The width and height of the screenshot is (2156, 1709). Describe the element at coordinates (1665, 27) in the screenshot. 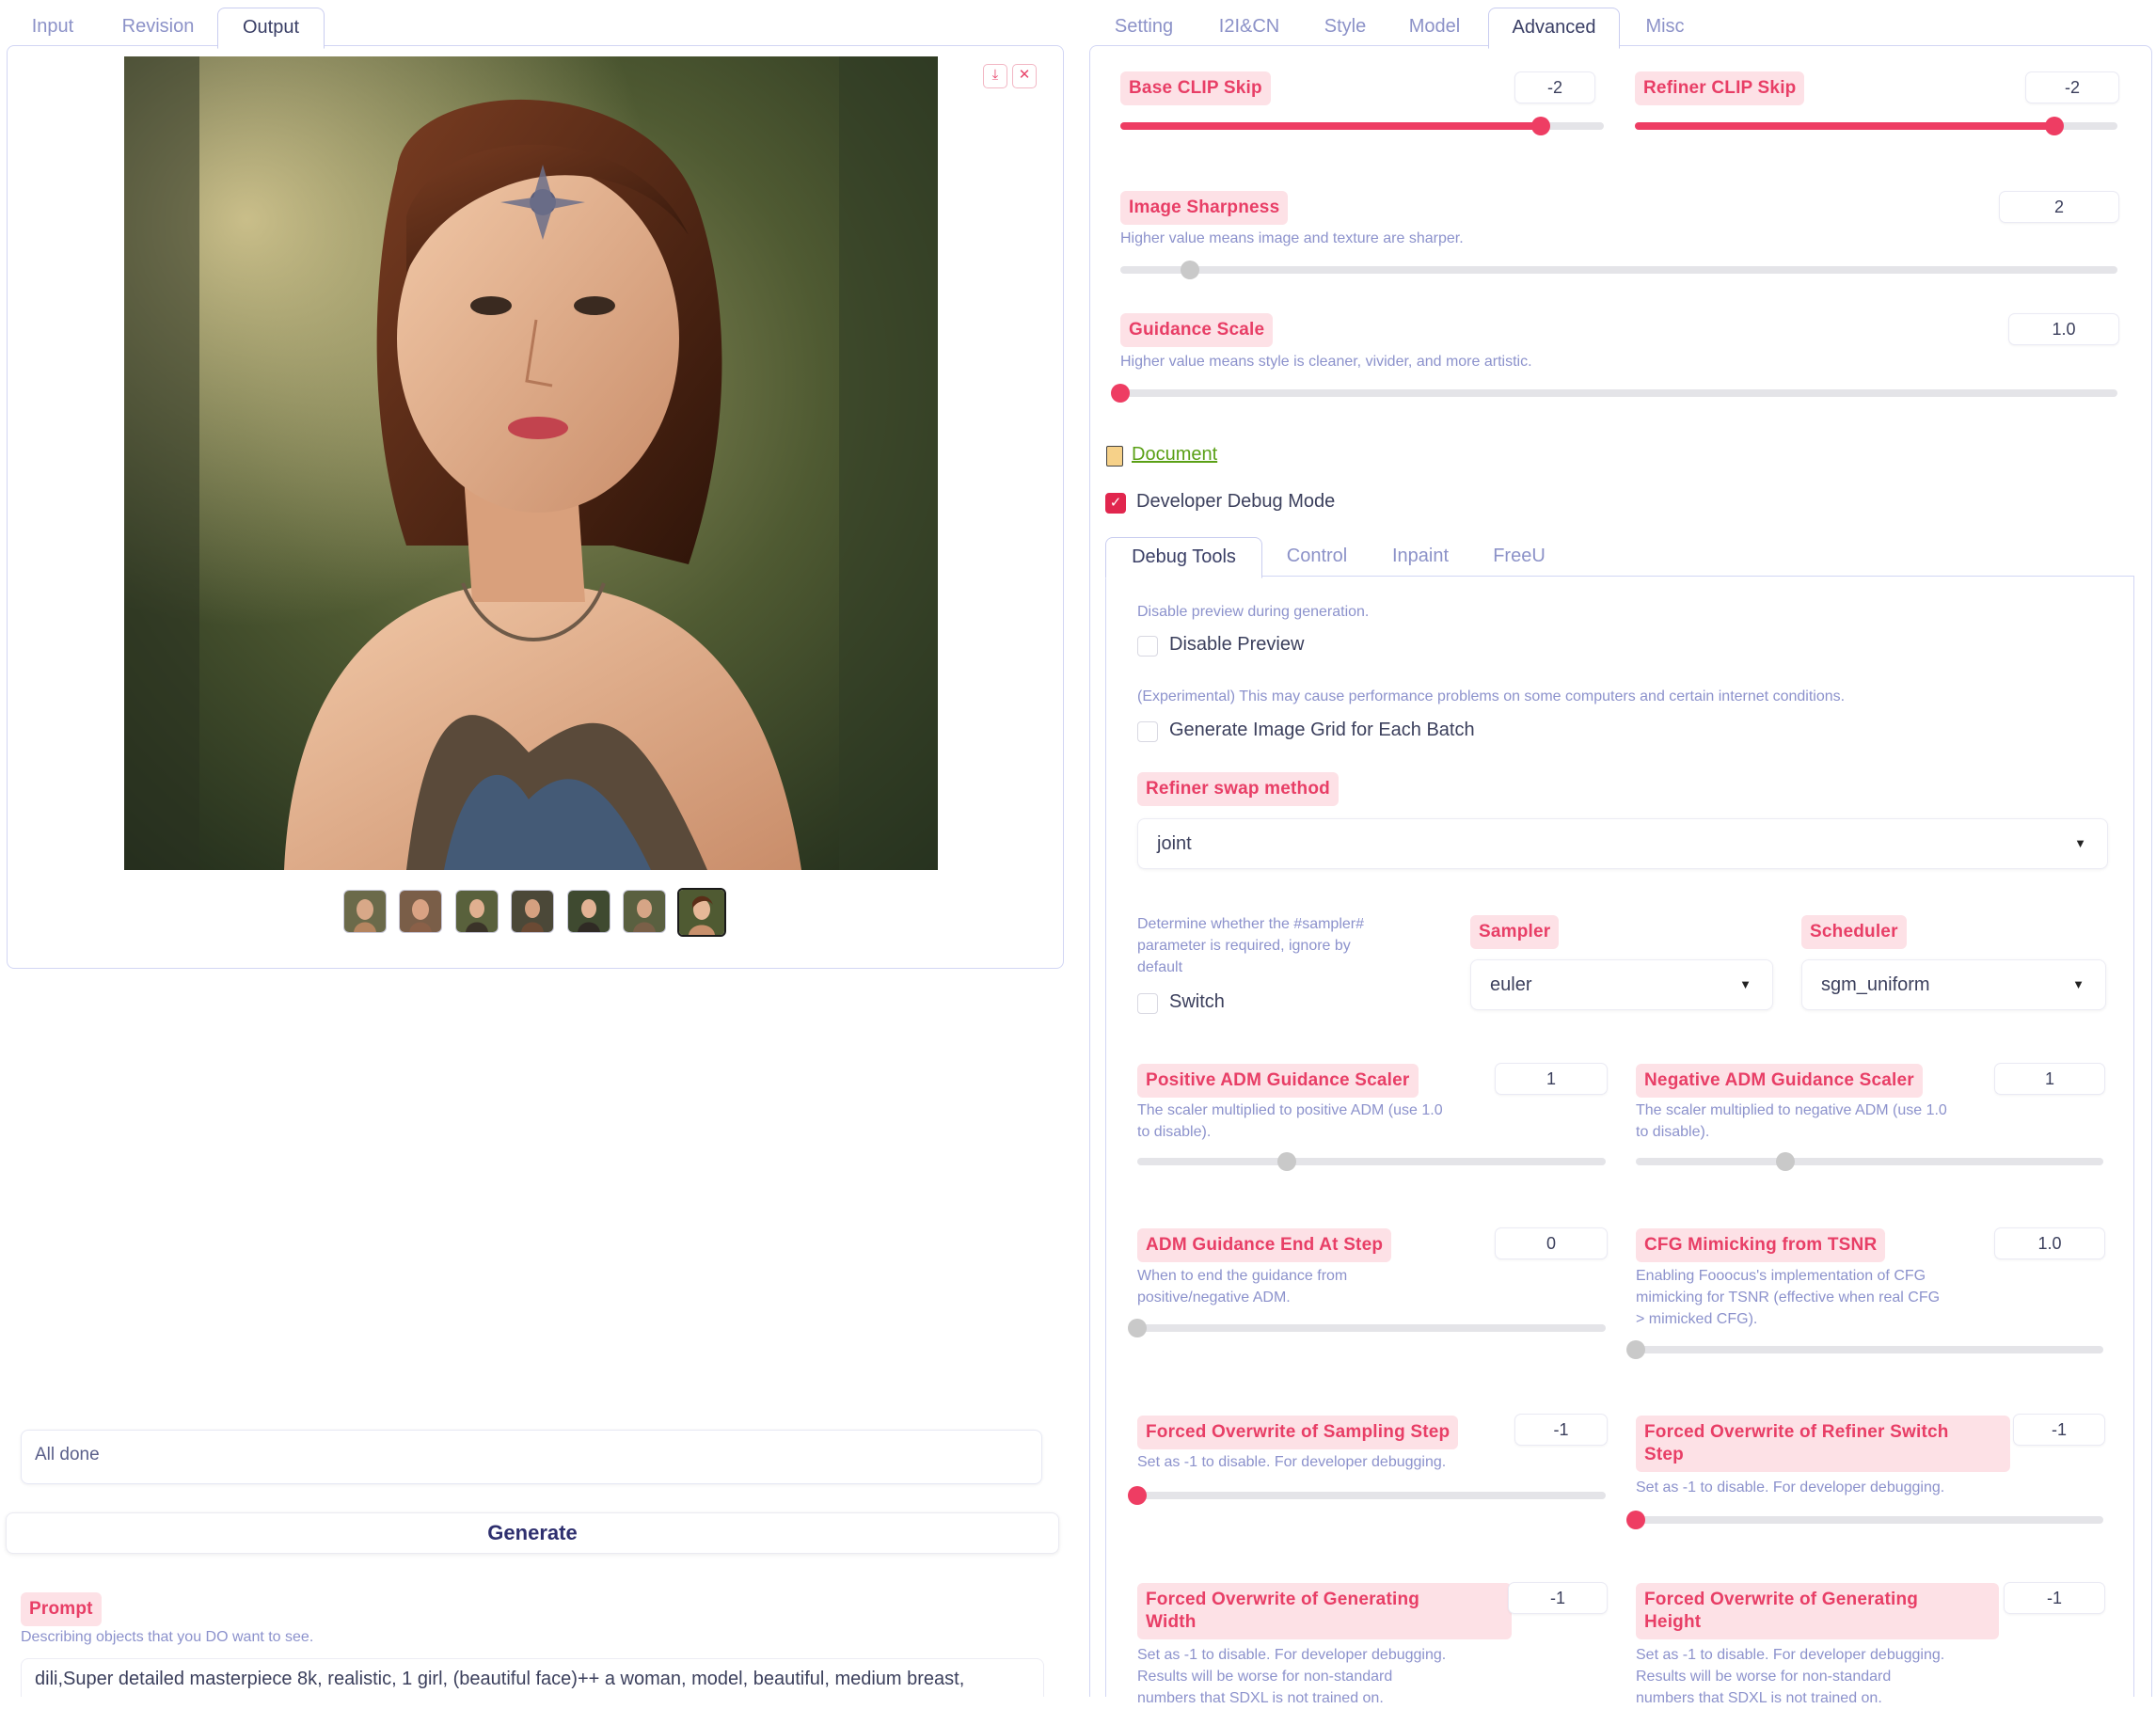

I see `tab-misc: Misc` at that location.